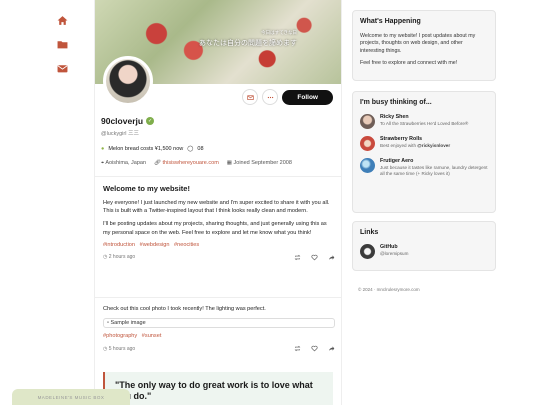 The width and height of the screenshot is (540, 405). I want to click on links-card: Links GitHub @loremipsum, so click(424, 246).